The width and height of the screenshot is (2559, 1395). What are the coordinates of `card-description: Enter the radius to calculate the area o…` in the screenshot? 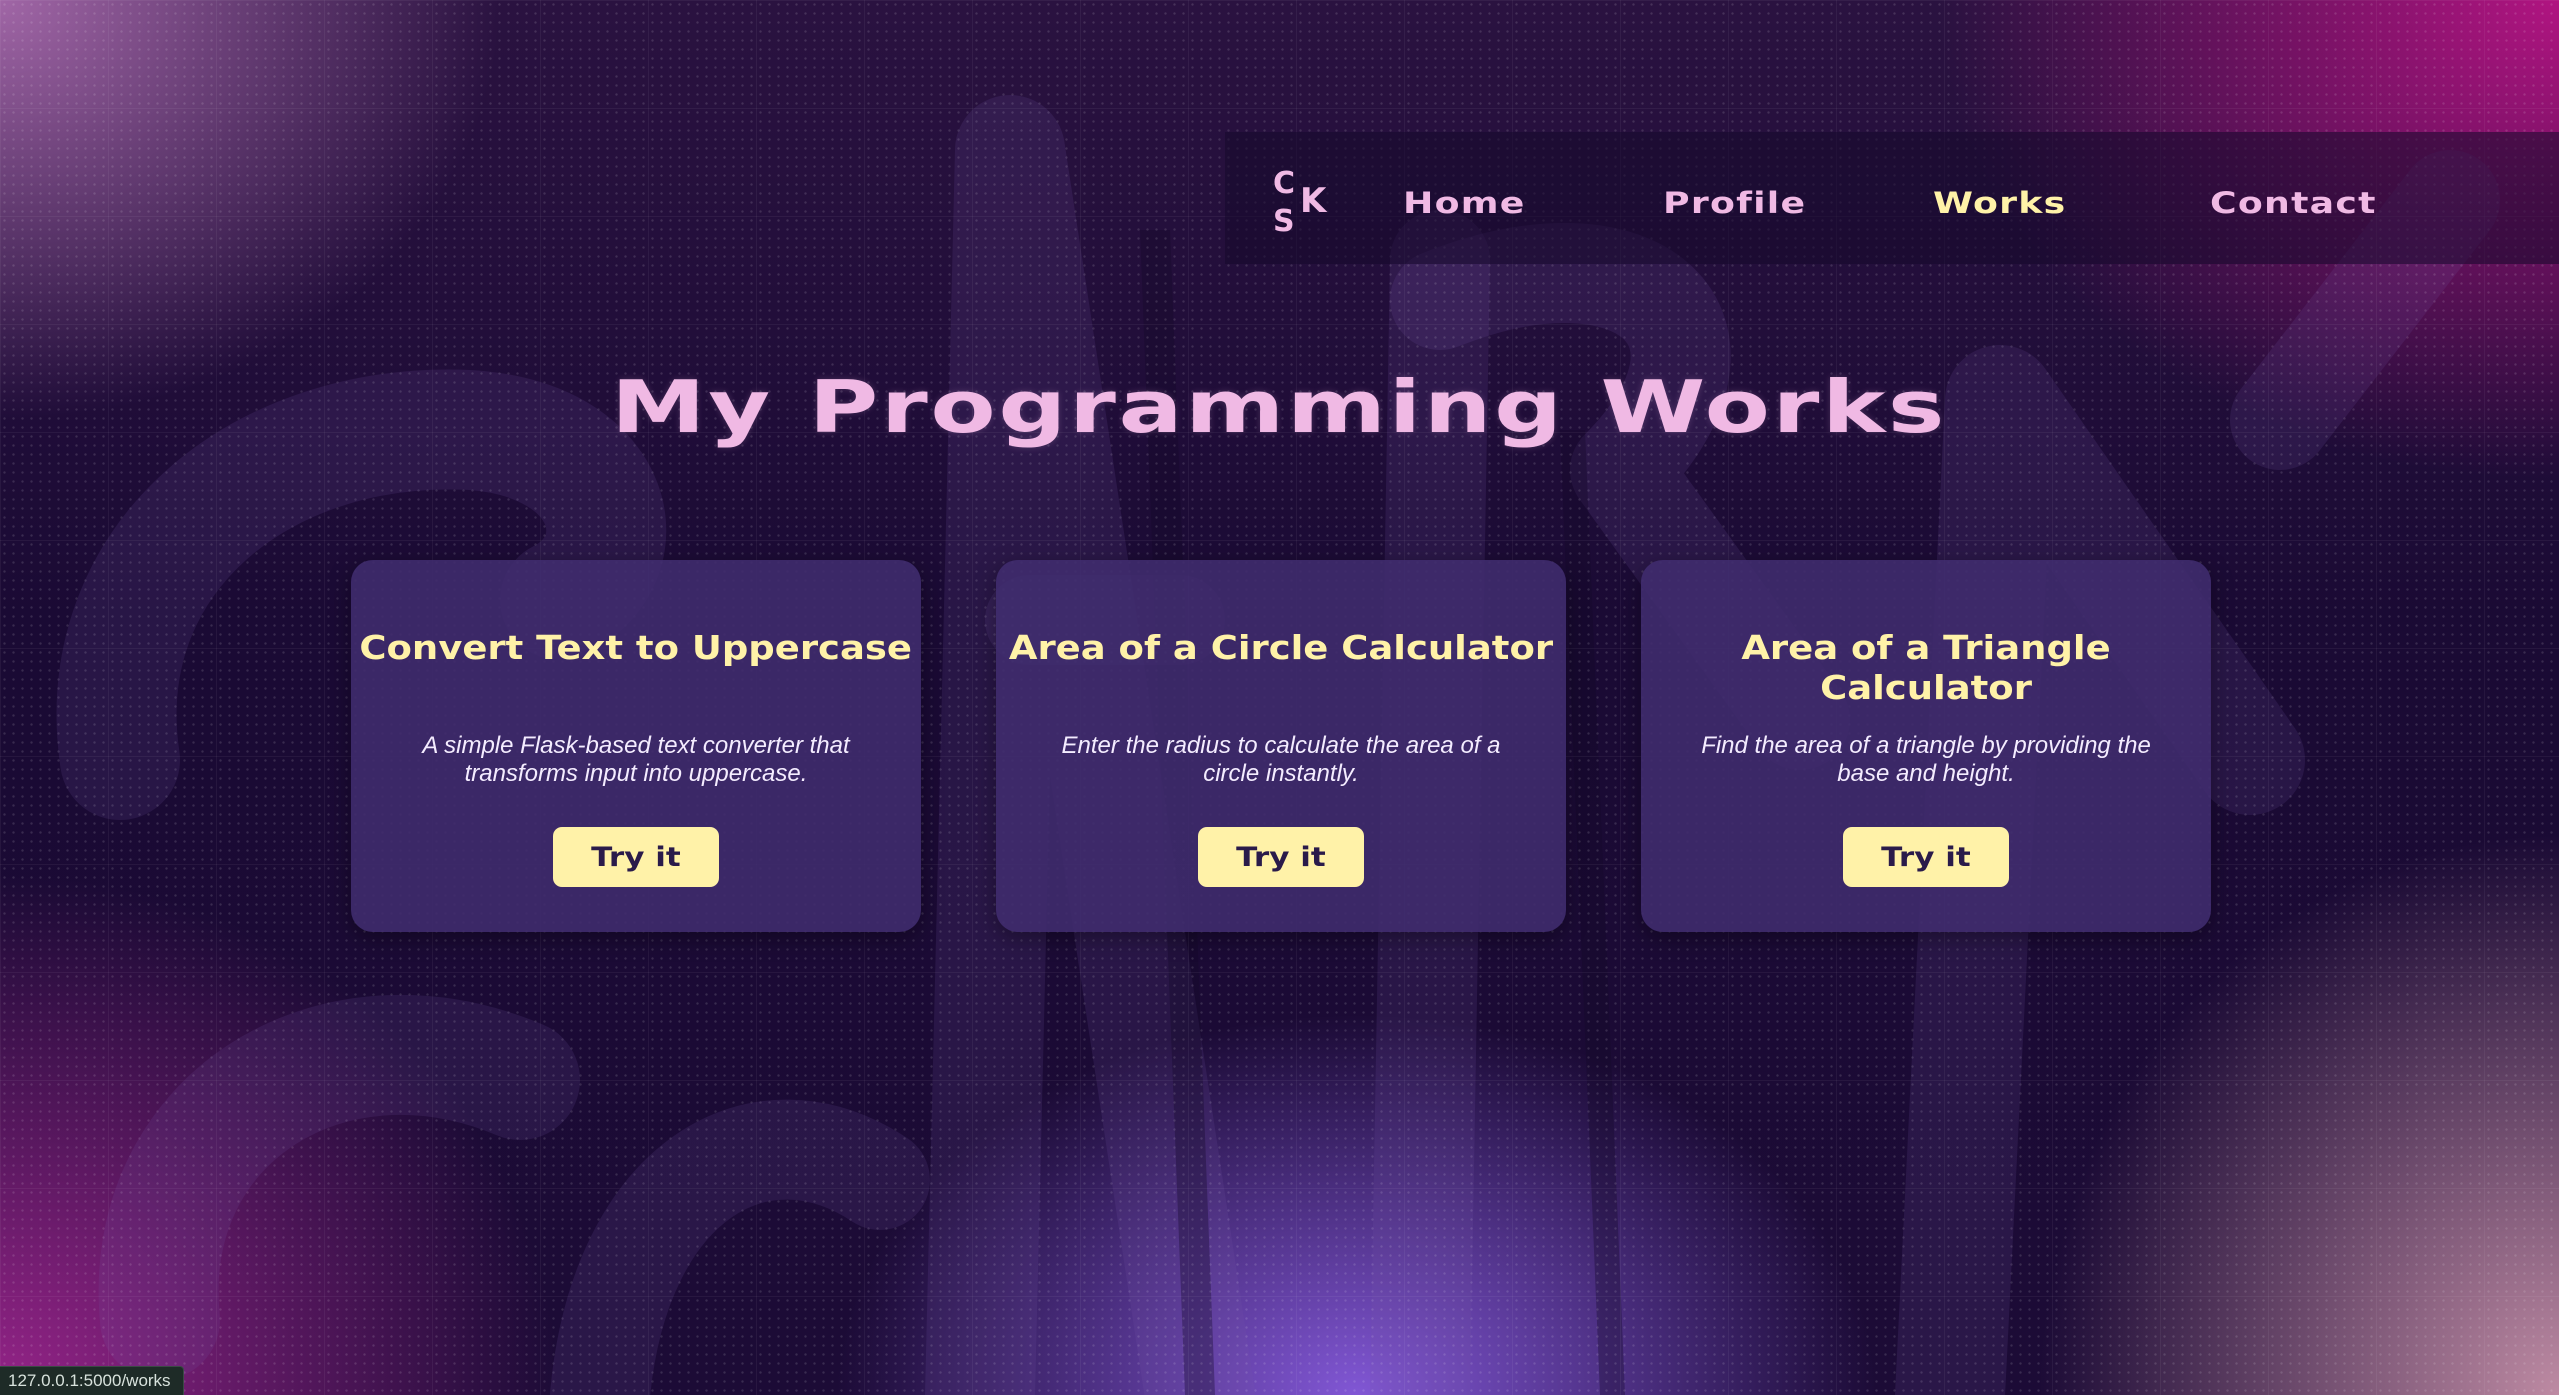 It's located at (1281, 759).